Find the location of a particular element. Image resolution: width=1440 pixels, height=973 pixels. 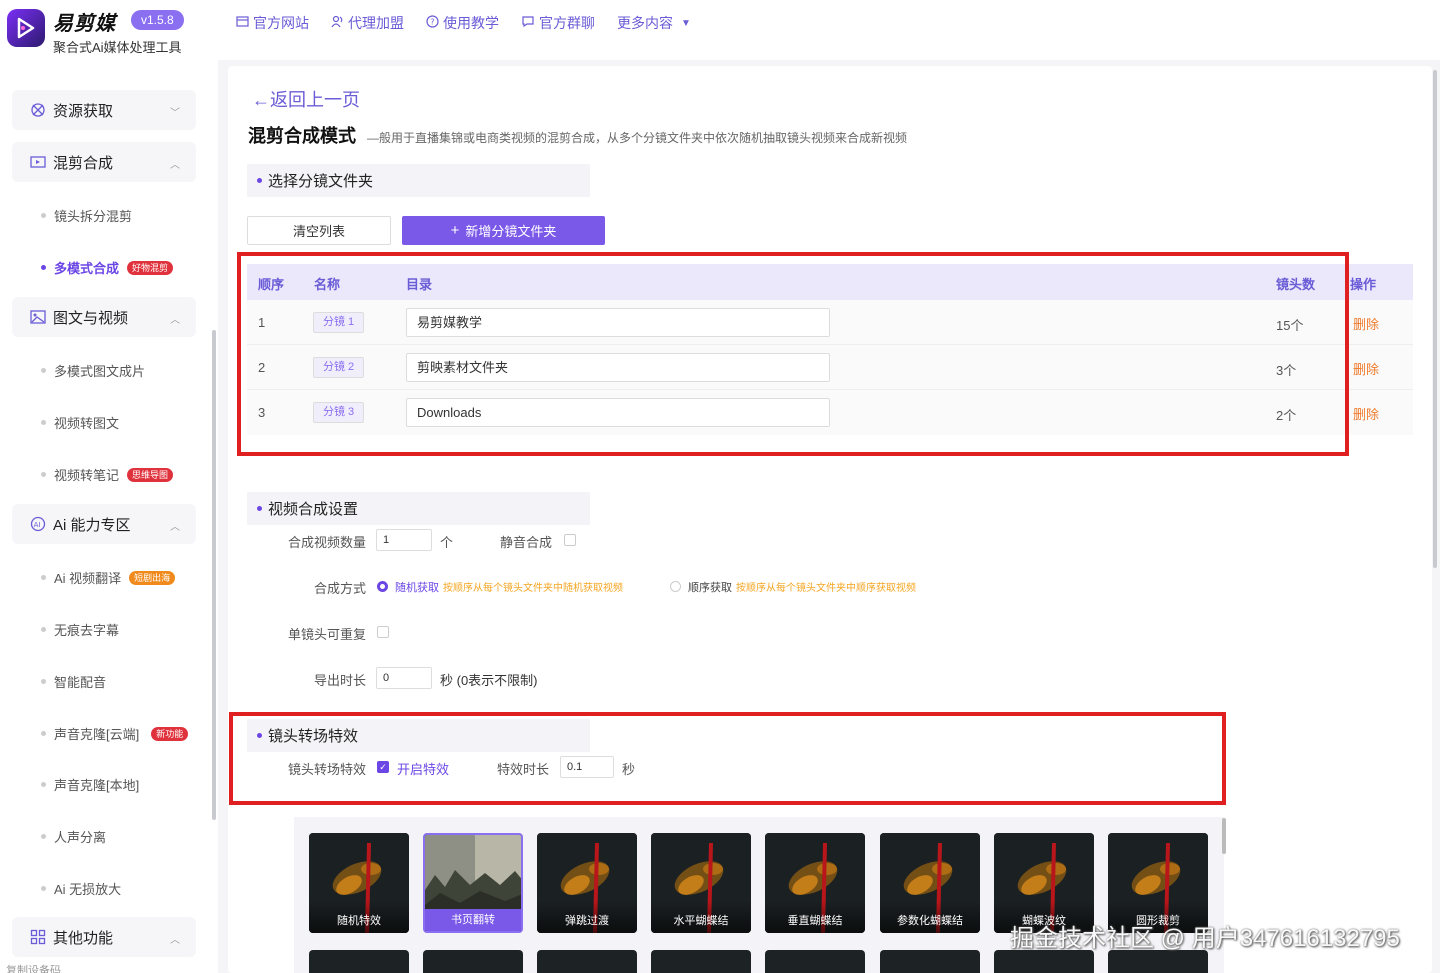

nav-tutorial: ? 使用教学 is located at coordinates (462, 23).